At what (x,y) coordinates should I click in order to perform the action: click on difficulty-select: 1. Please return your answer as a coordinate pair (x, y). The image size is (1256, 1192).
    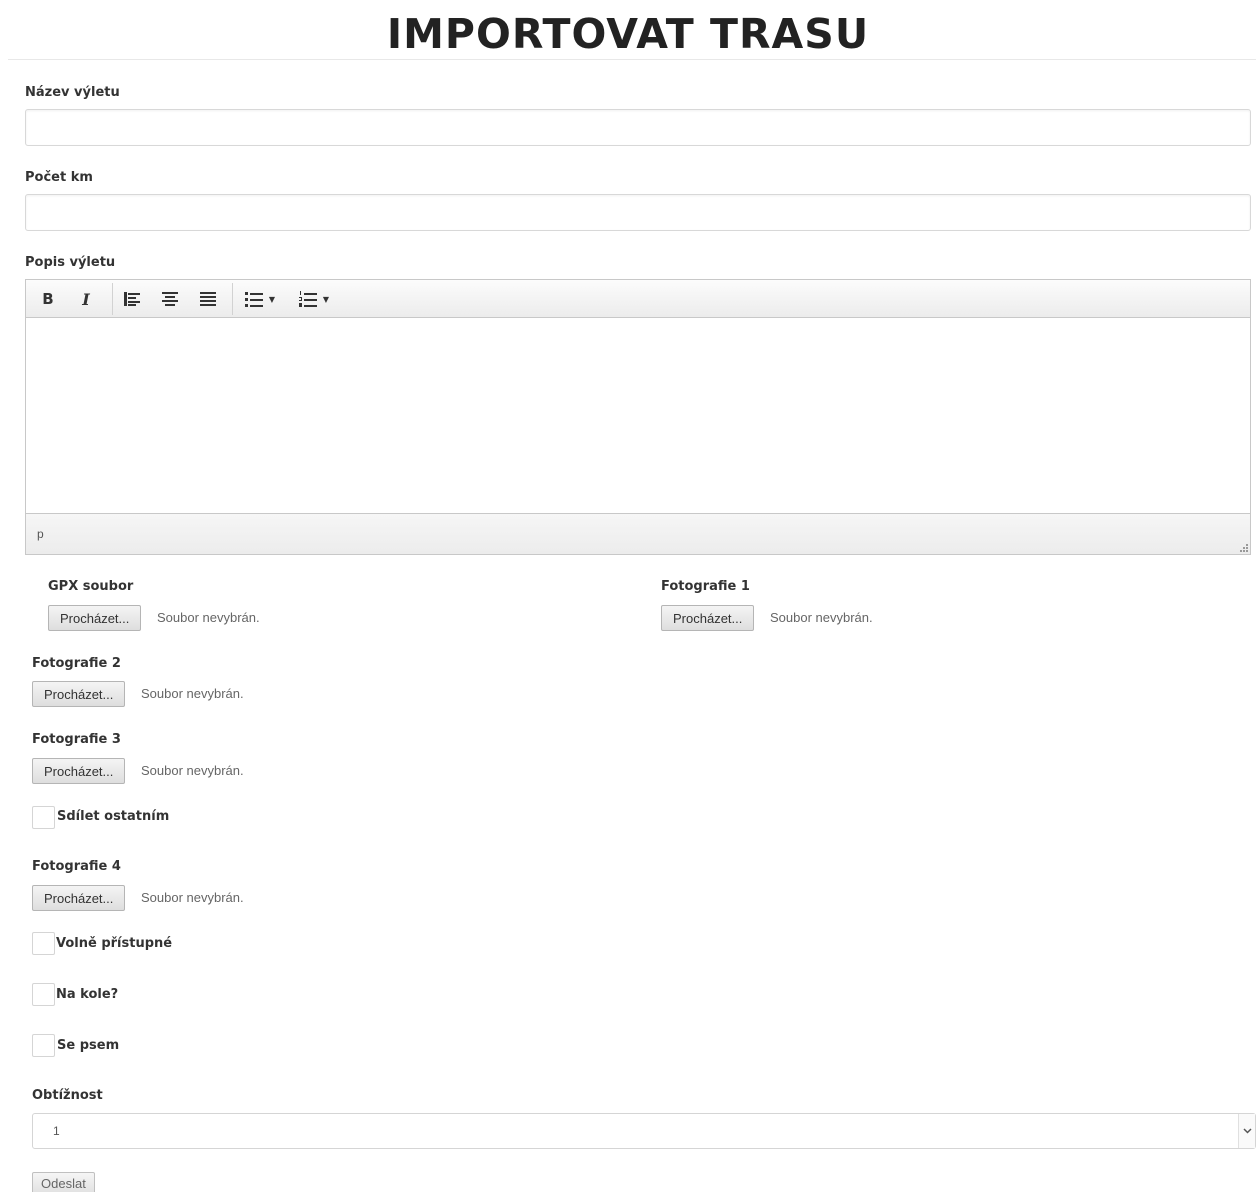
    Looking at the image, I should click on (644, 1131).